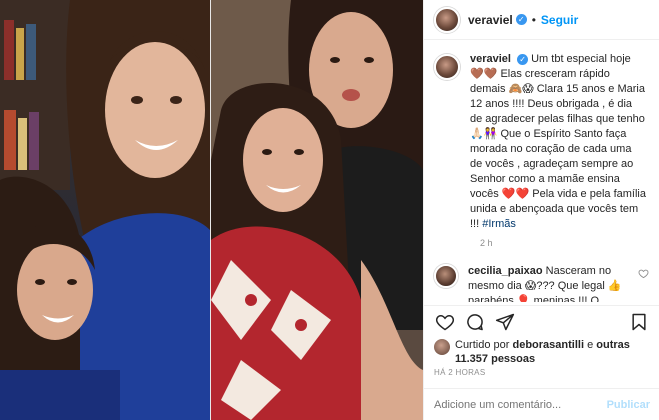  Describe the element at coordinates (628, 405) in the screenshot. I see `publish-button: Publicar` at that location.